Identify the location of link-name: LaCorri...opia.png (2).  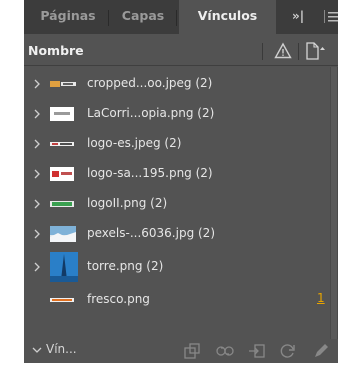
(151, 113).